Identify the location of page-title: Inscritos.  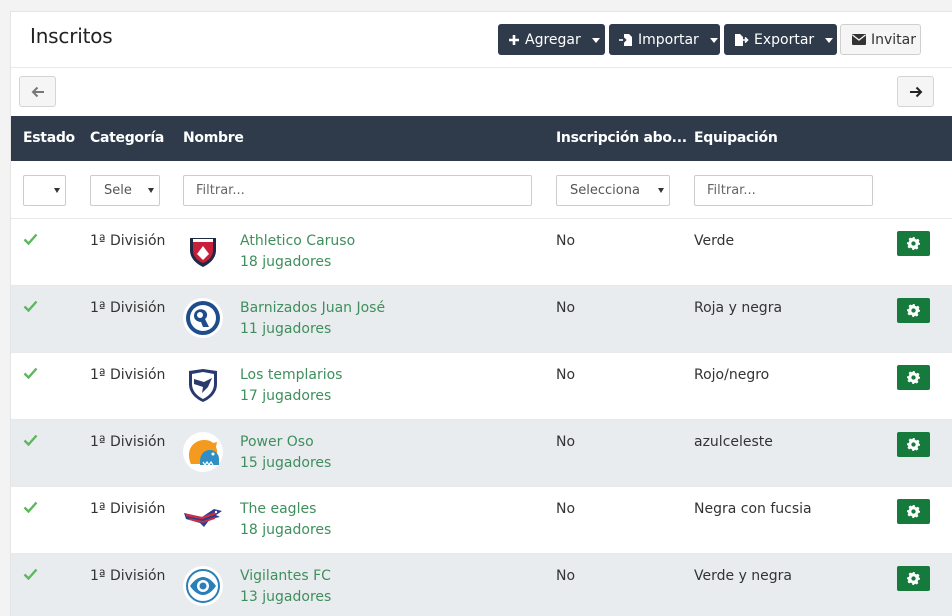
(71, 36).